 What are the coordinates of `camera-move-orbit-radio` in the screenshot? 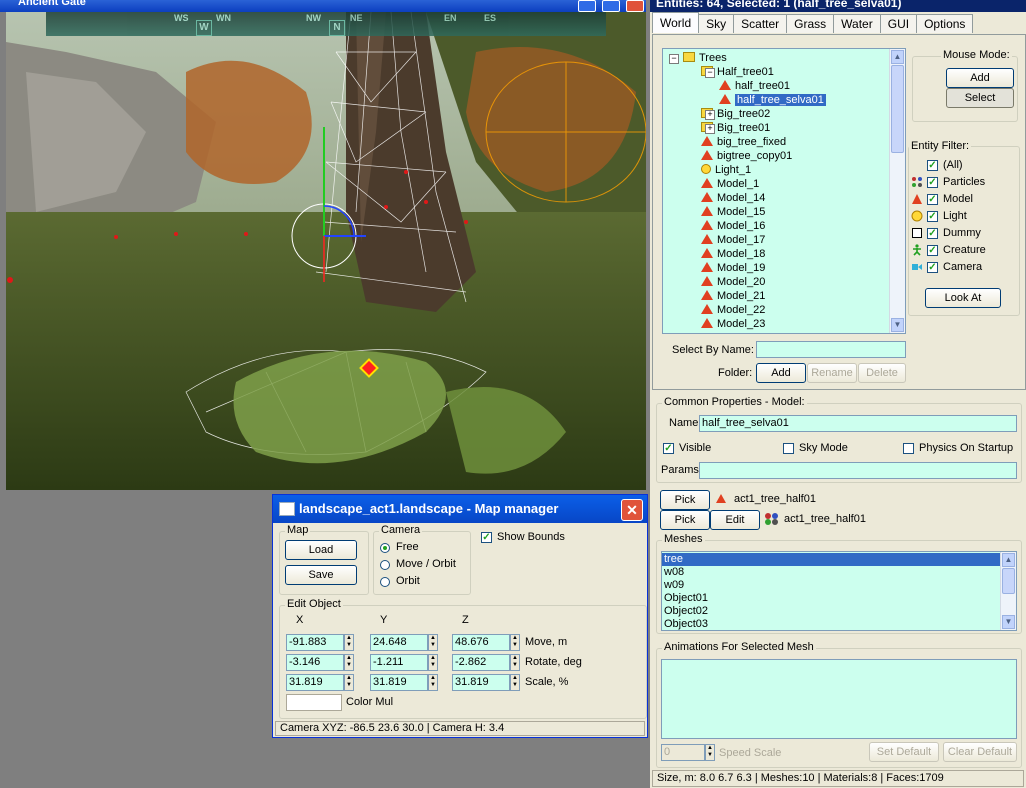 It's located at (385, 565).